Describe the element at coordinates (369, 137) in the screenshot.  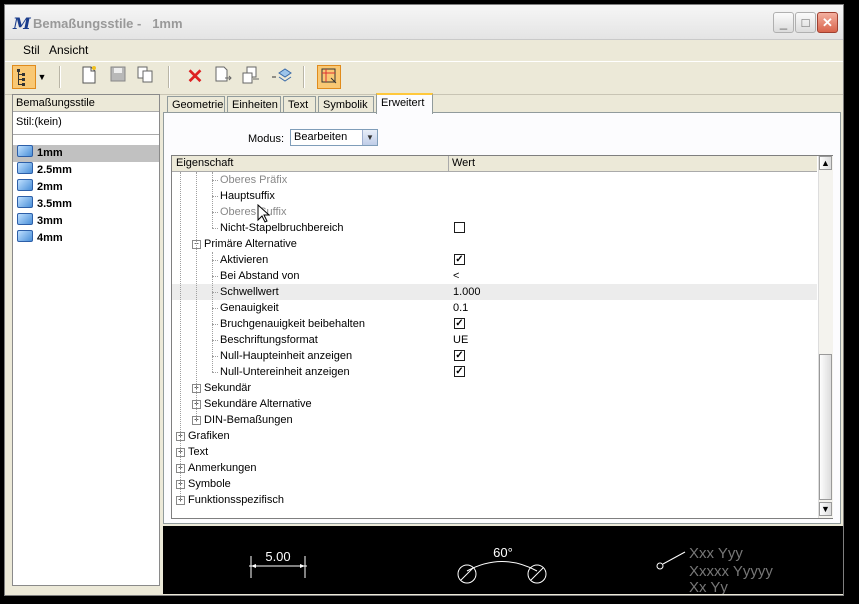
I see `chevron-down-icon: ▼` at that location.